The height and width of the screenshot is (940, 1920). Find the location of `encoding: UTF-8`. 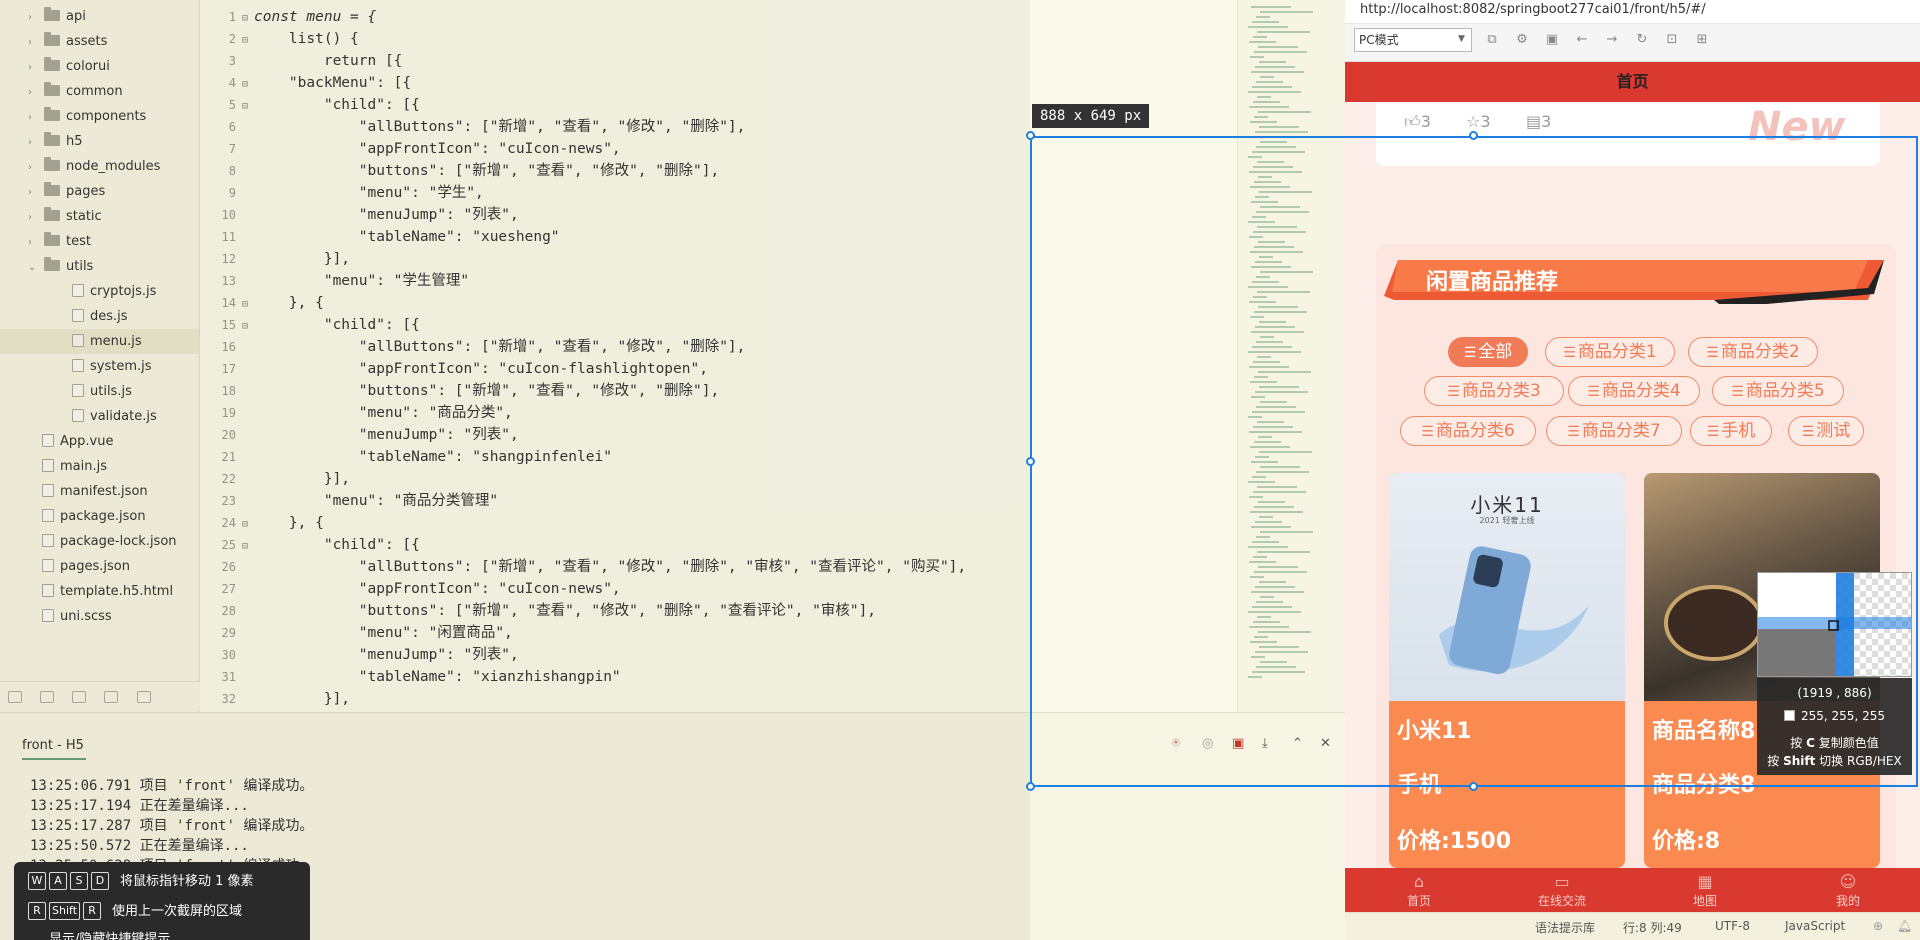

encoding: UTF-8 is located at coordinates (1732, 926).